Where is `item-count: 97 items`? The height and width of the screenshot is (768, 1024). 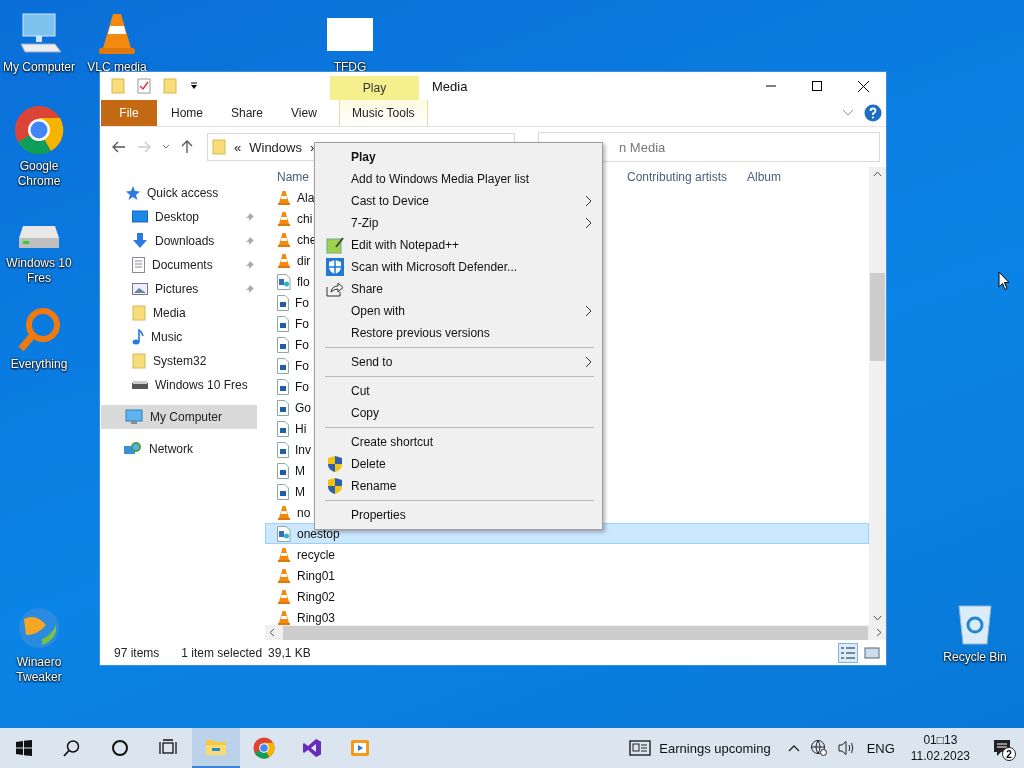
item-count: 97 items is located at coordinates (137, 652).